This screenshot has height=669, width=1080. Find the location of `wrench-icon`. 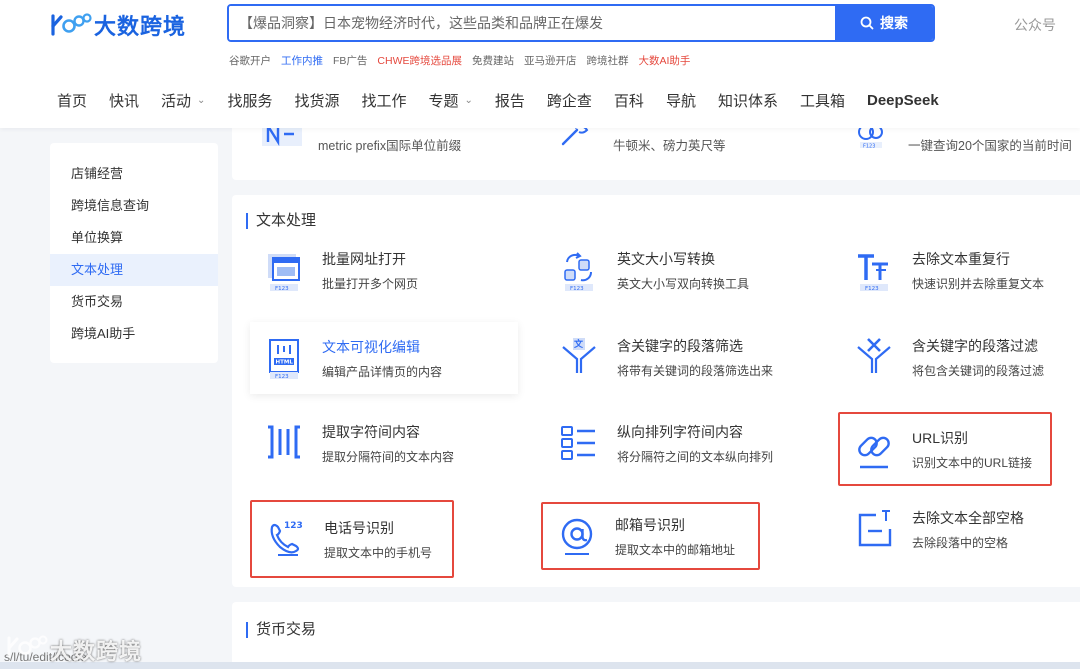

wrench-icon is located at coordinates (575, 137).